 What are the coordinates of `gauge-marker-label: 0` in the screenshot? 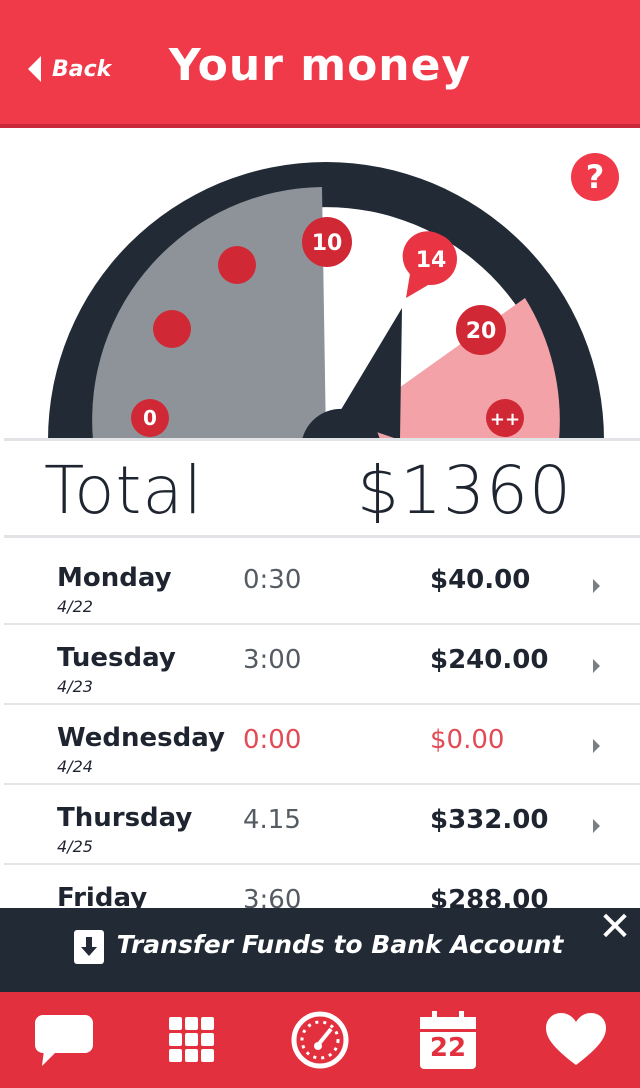 It's located at (150, 418).